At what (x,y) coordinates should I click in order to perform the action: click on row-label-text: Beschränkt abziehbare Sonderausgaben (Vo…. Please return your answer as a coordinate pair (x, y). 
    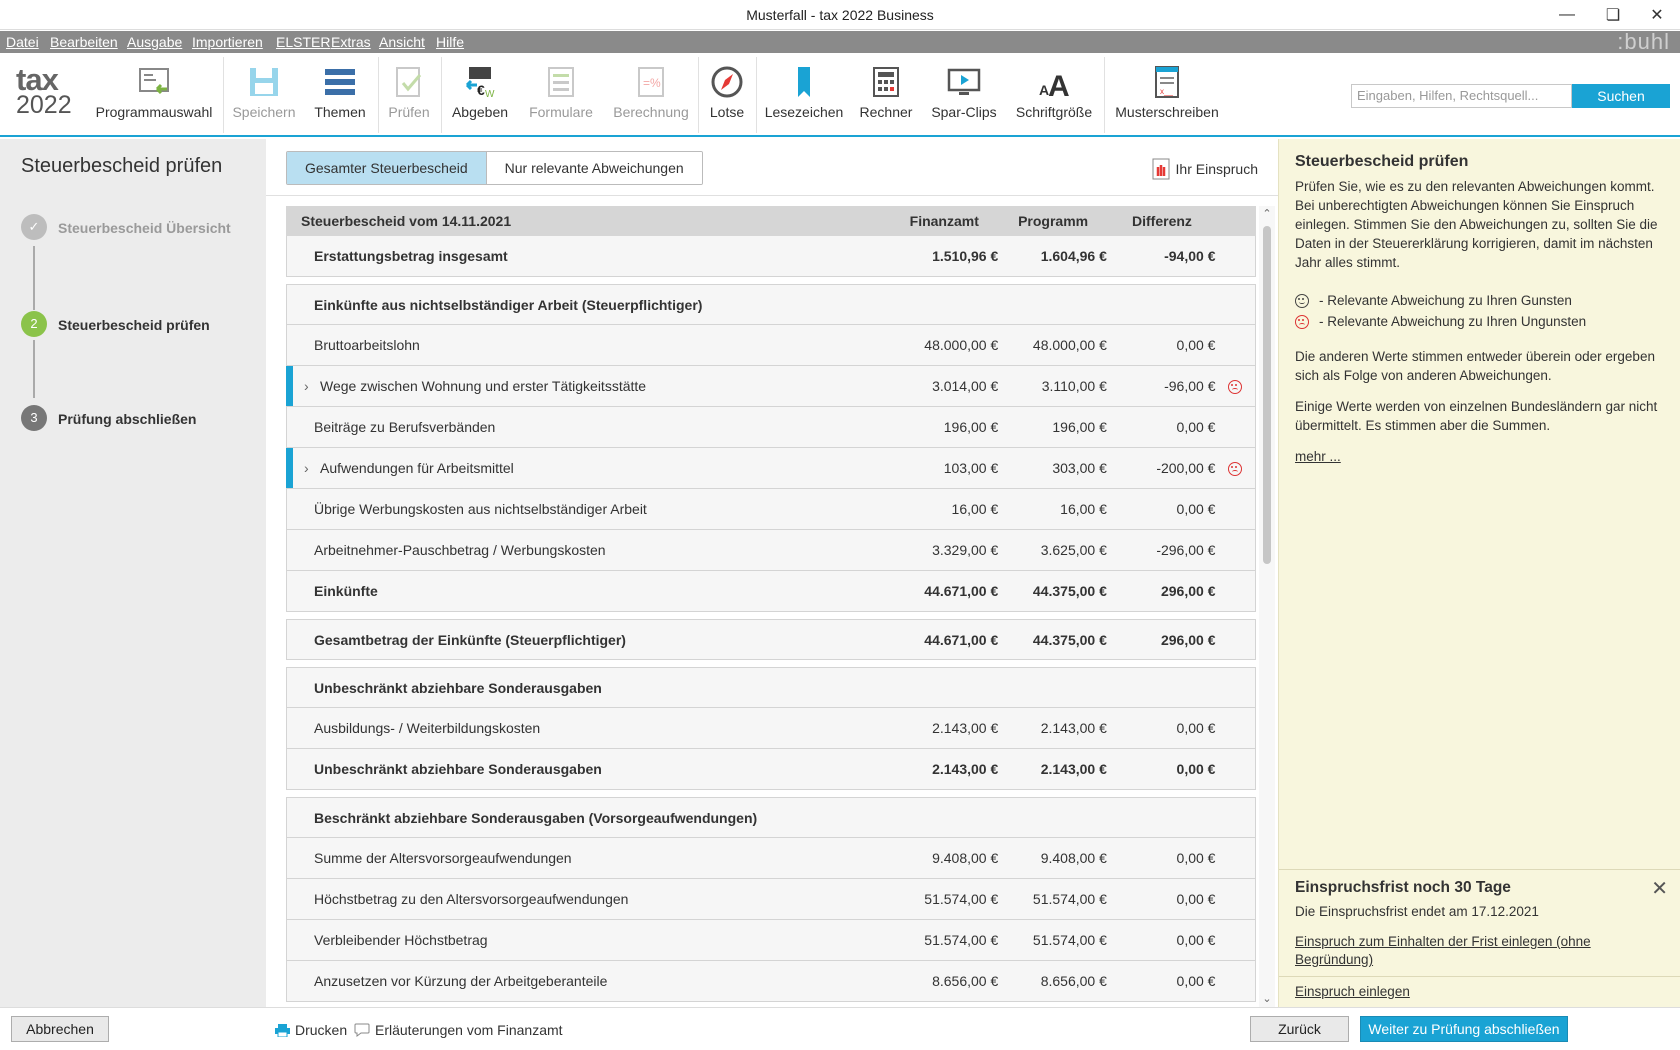
    Looking at the image, I should click on (536, 817).